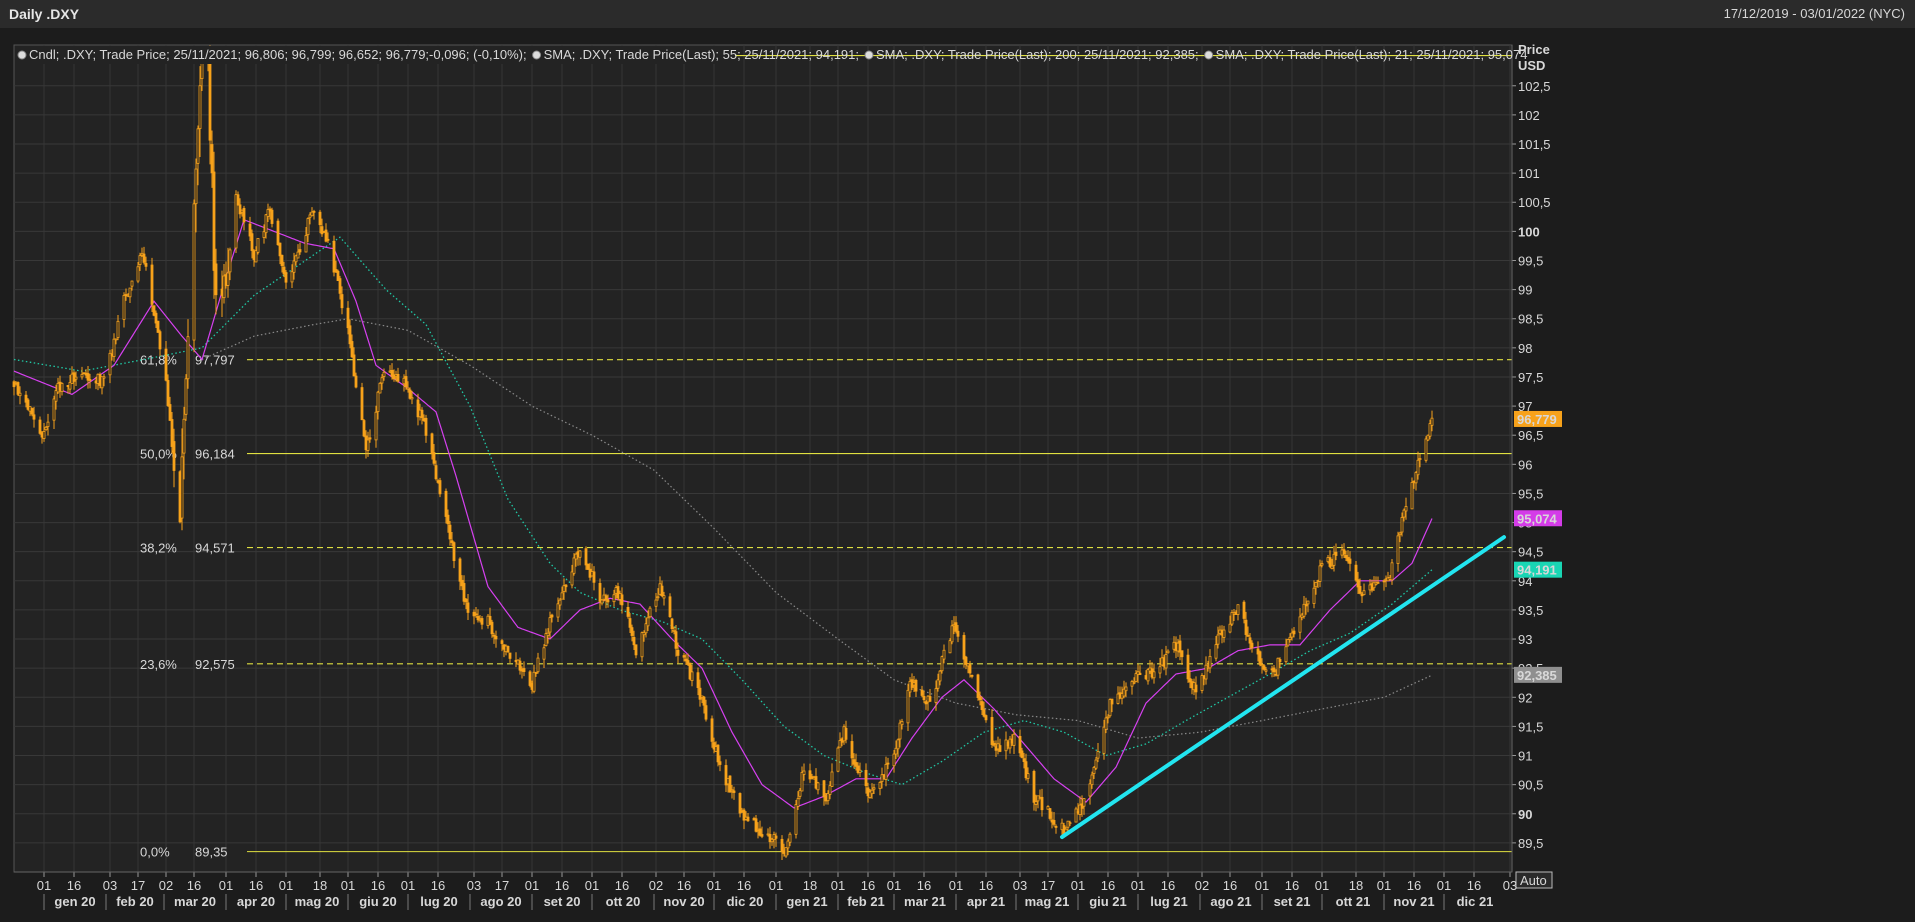  Describe the element at coordinates (1814, 13) in the screenshot. I see `date-range: 17/12/2019 - 03/01/2022 (NYC)` at that location.